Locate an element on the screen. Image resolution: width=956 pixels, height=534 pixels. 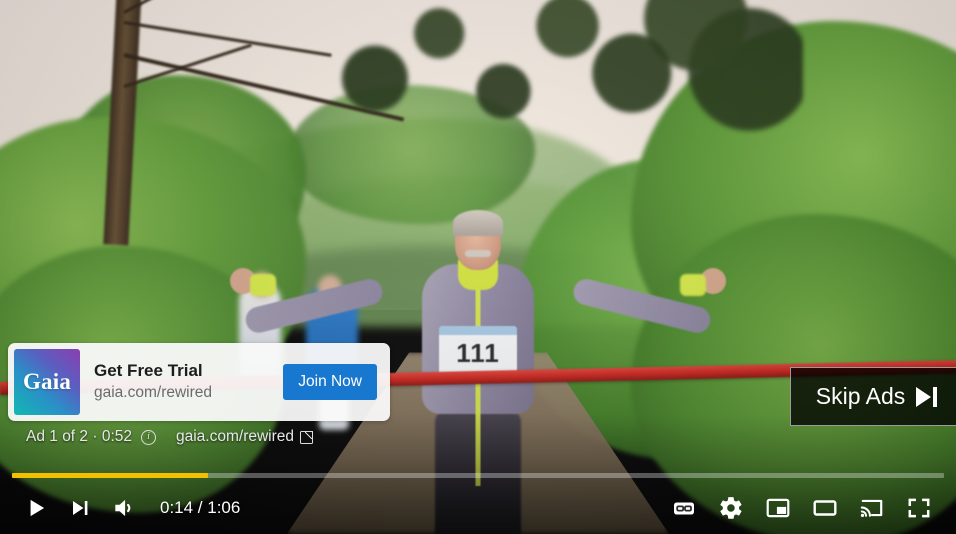
controls-right-group is located at coordinates (801, 508).